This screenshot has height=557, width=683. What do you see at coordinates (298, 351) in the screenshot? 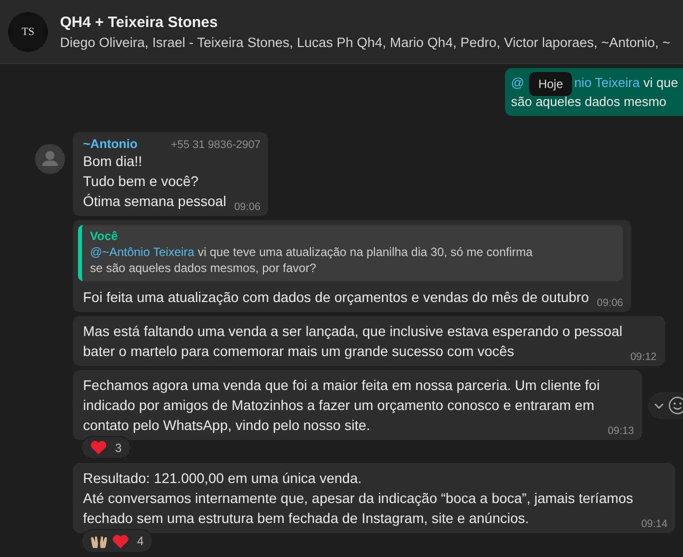
I see `message-text: bater o martelo para comemorar mais um grande sucesso com vocês` at bounding box center [298, 351].